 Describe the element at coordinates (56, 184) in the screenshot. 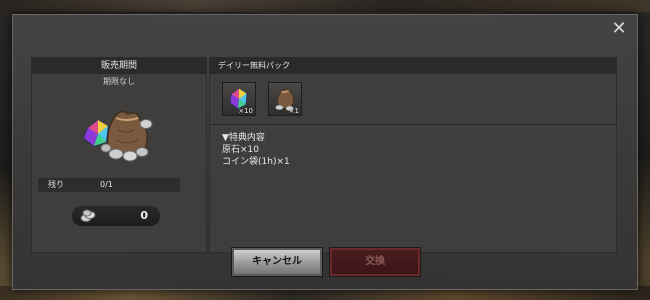

I see `remaining-label: 残り` at that location.